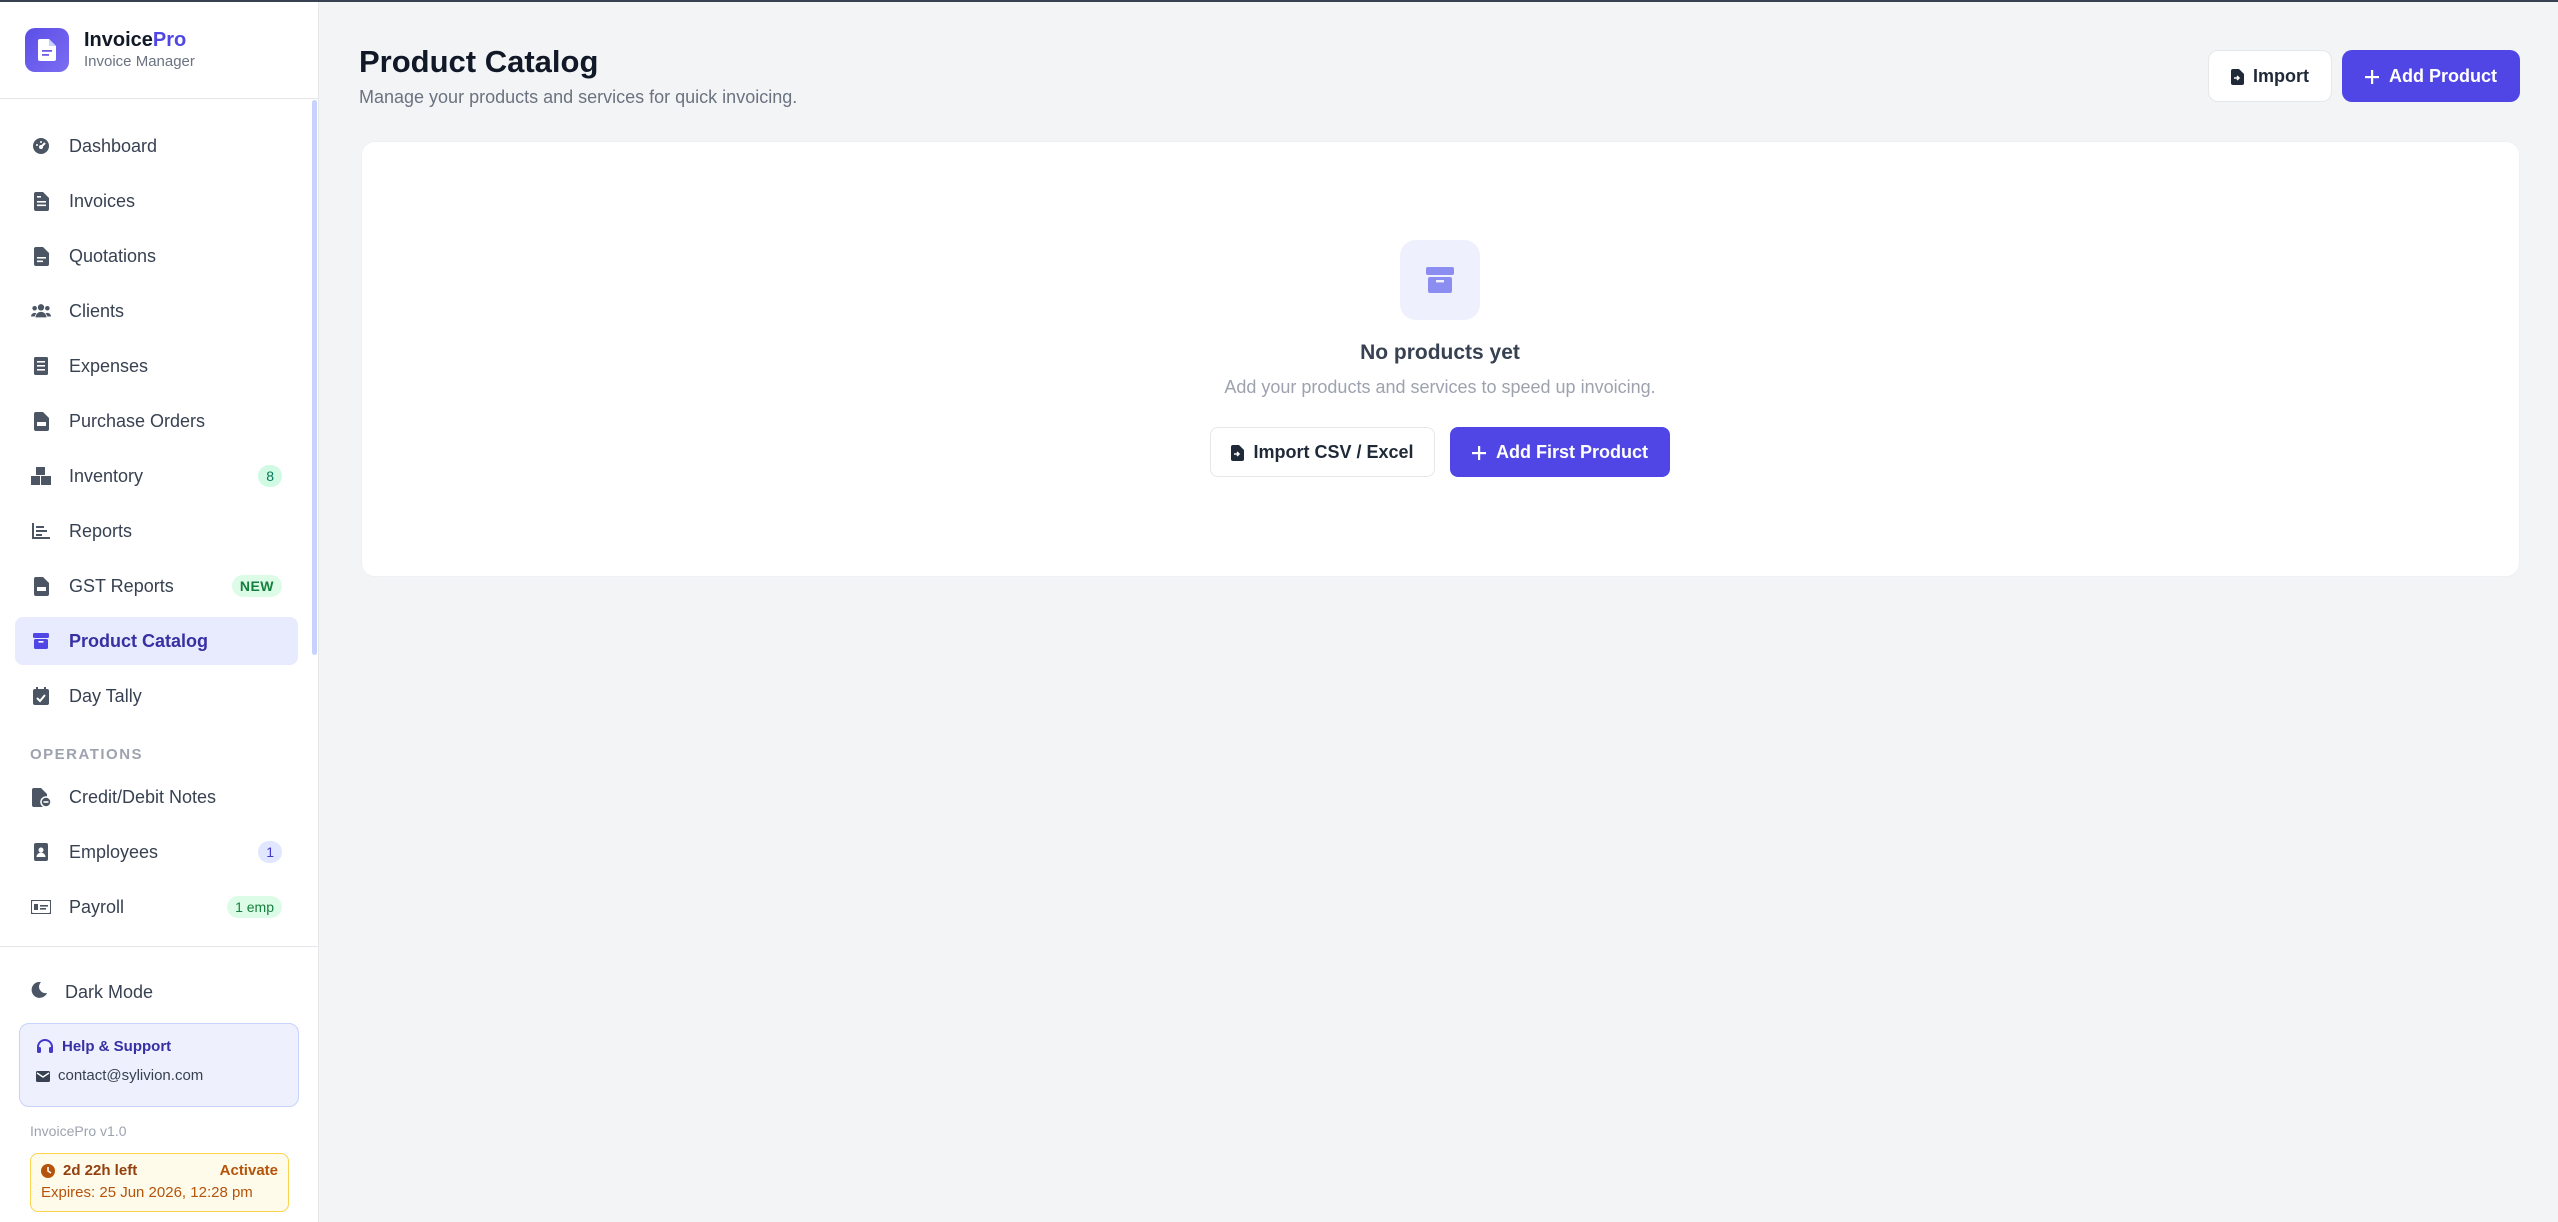  I want to click on sidebar-item-inventory: Inventory 8, so click(156, 476).